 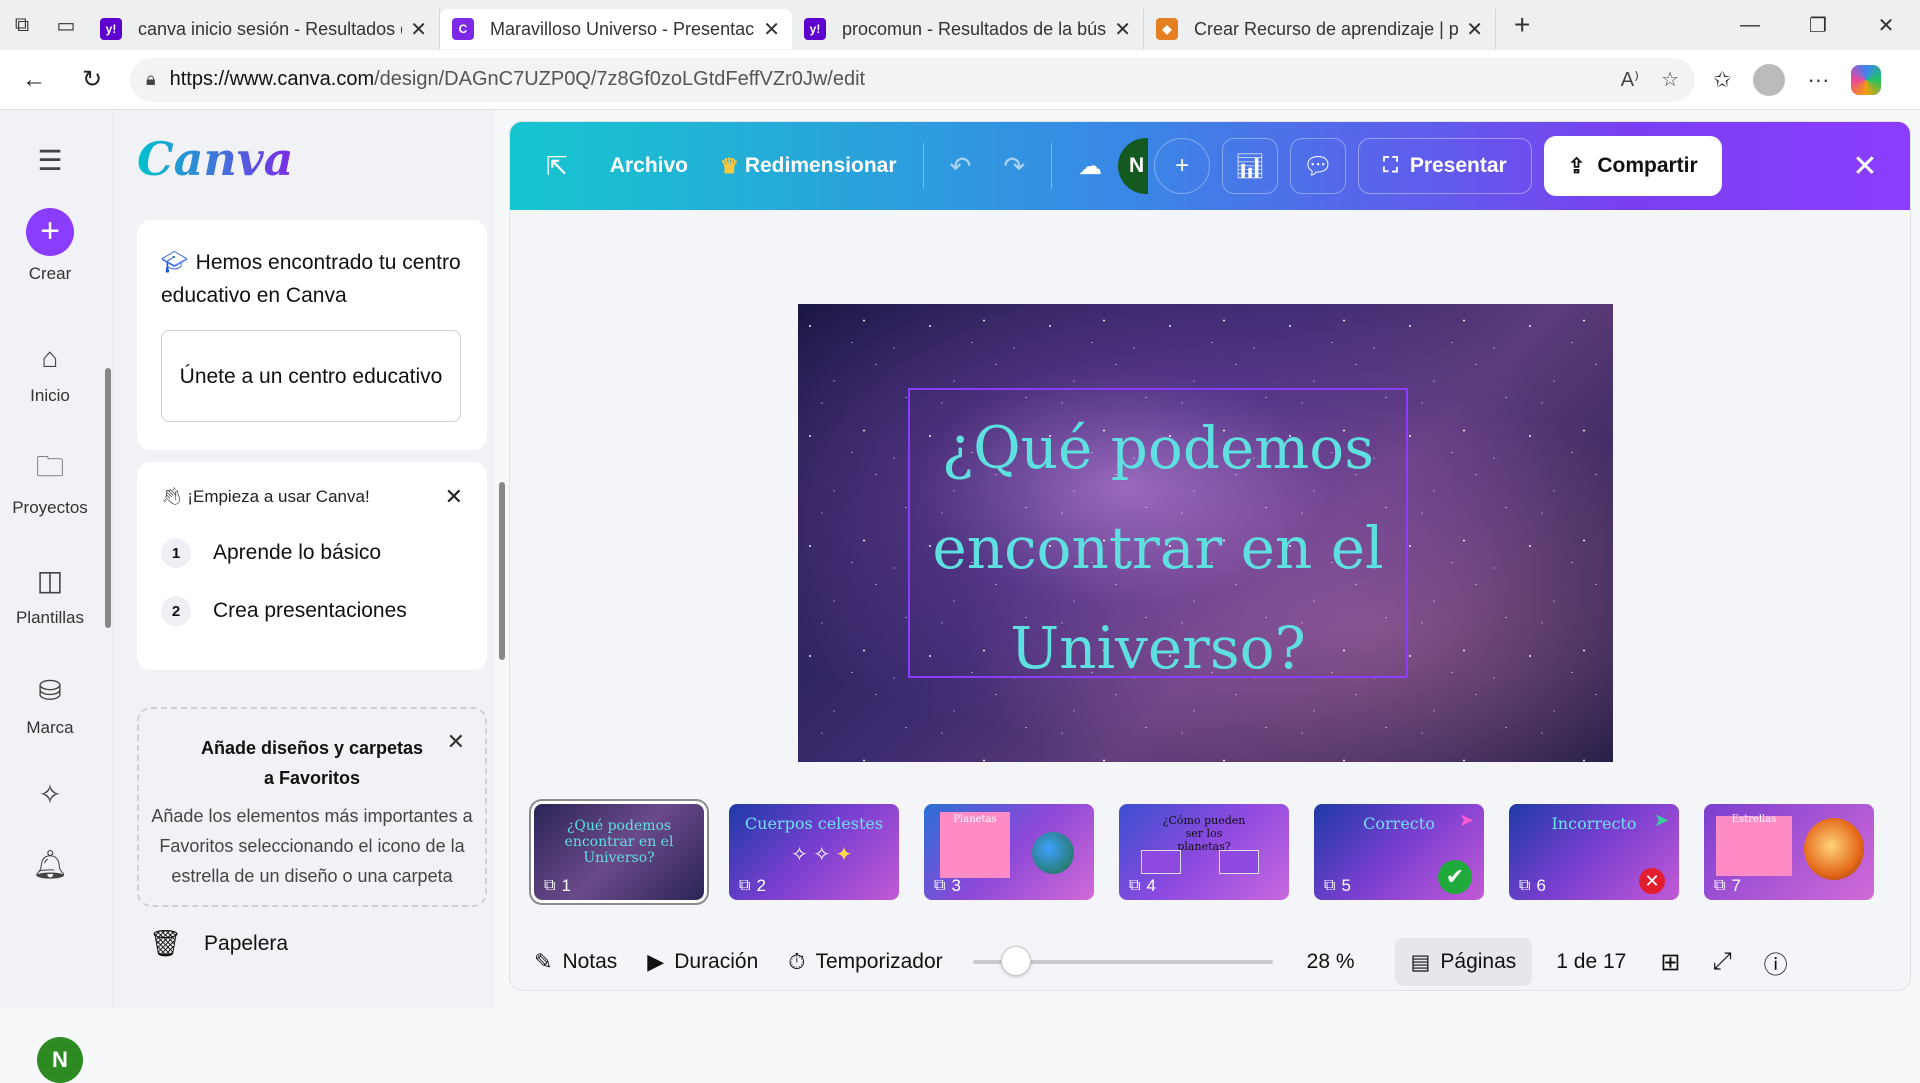 What do you see at coordinates (92, 80) in the screenshot?
I see `refresh-icon: ↻` at bounding box center [92, 80].